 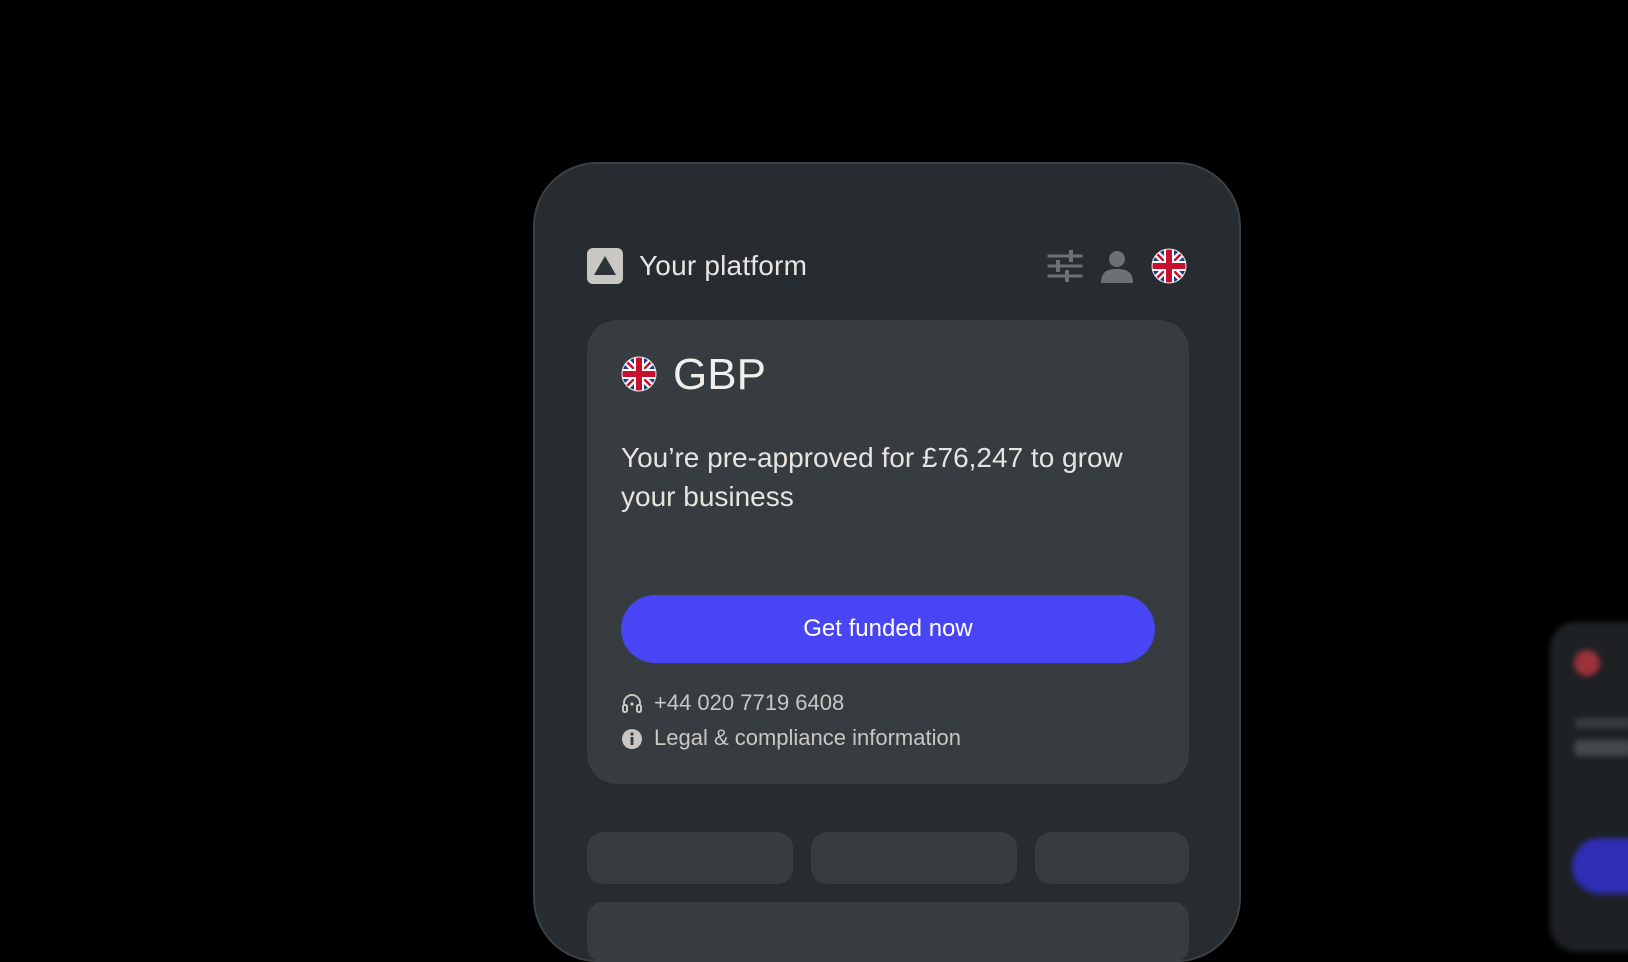 What do you see at coordinates (1117, 268) in the screenshot?
I see `user-icon` at bounding box center [1117, 268].